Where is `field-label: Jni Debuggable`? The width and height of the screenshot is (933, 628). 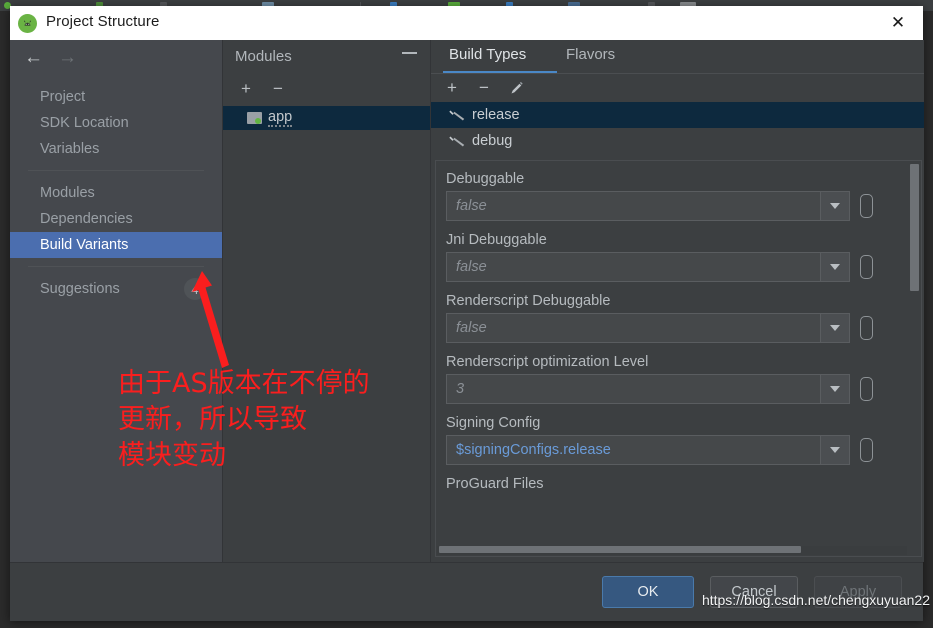 field-label: Jni Debuggable is located at coordinates (496, 240).